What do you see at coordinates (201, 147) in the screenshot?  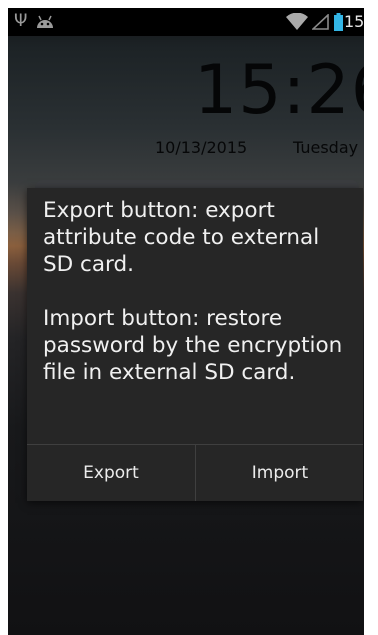 I see `lockscreen-date: 10/13/2015` at bounding box center [201, 147].